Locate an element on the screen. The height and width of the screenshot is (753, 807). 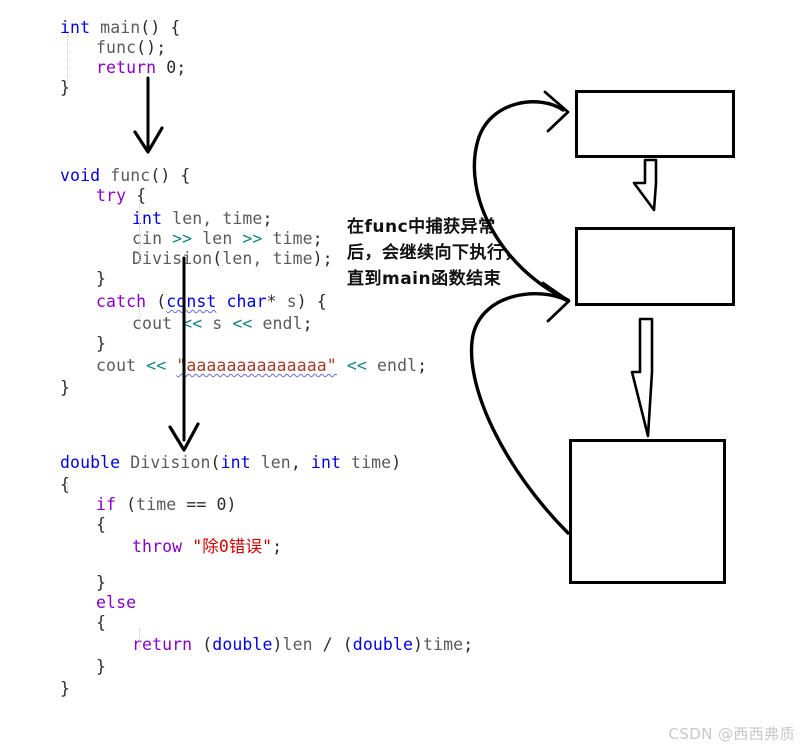
code-token: const is located at coordinates (191, 301).